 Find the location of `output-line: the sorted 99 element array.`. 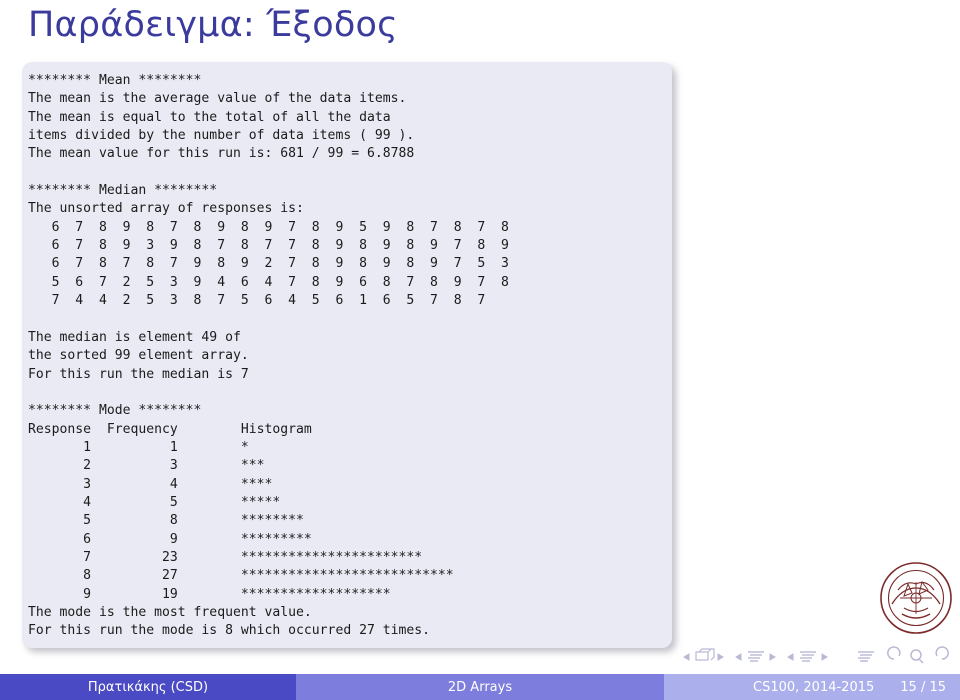

output-line: the sorted 99 element array. is located at coordinates (138, 356).